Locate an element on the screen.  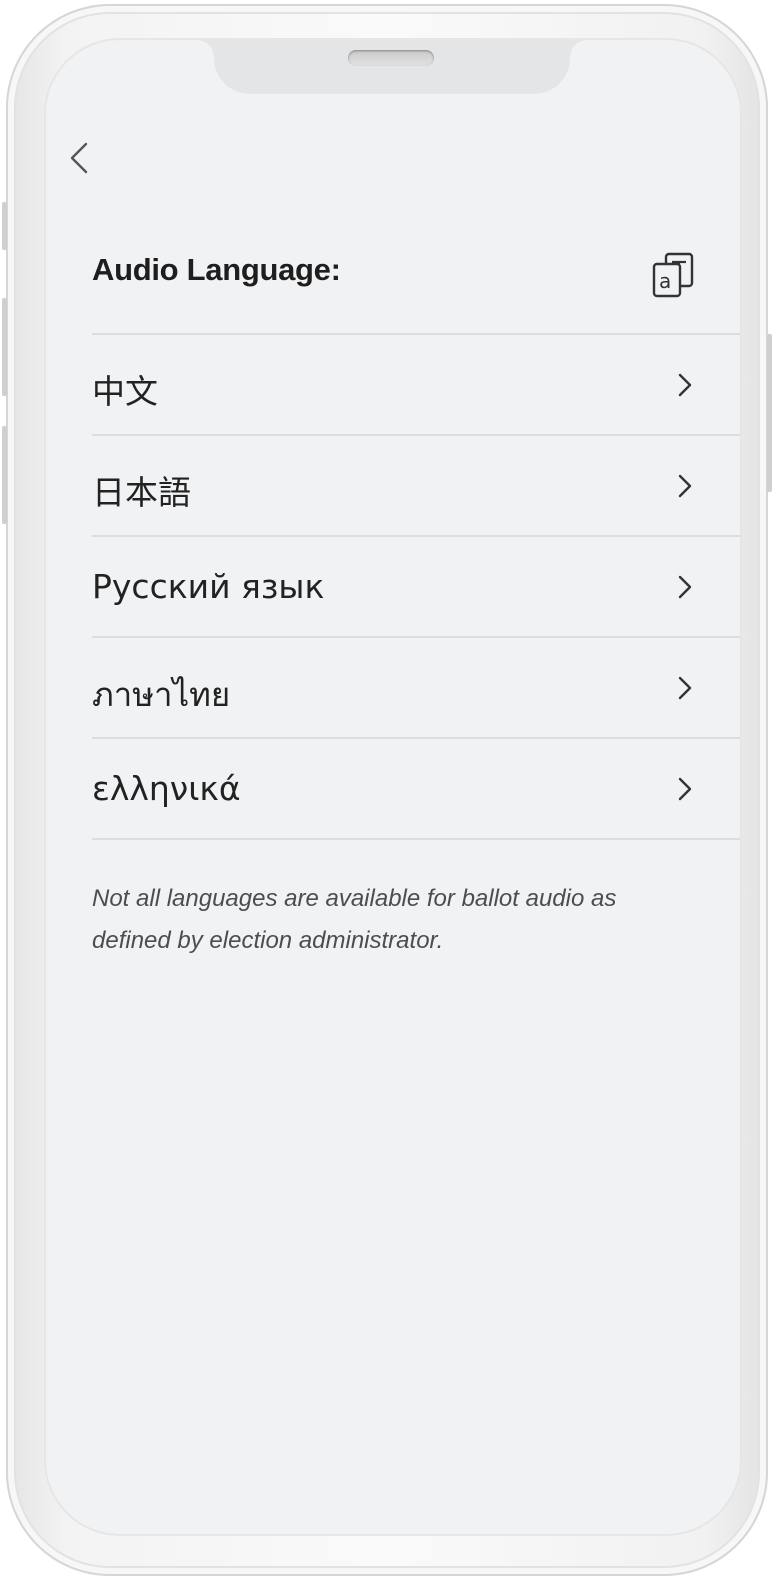
language-label: ภาษาไทย is located at coordinates (161, 694).